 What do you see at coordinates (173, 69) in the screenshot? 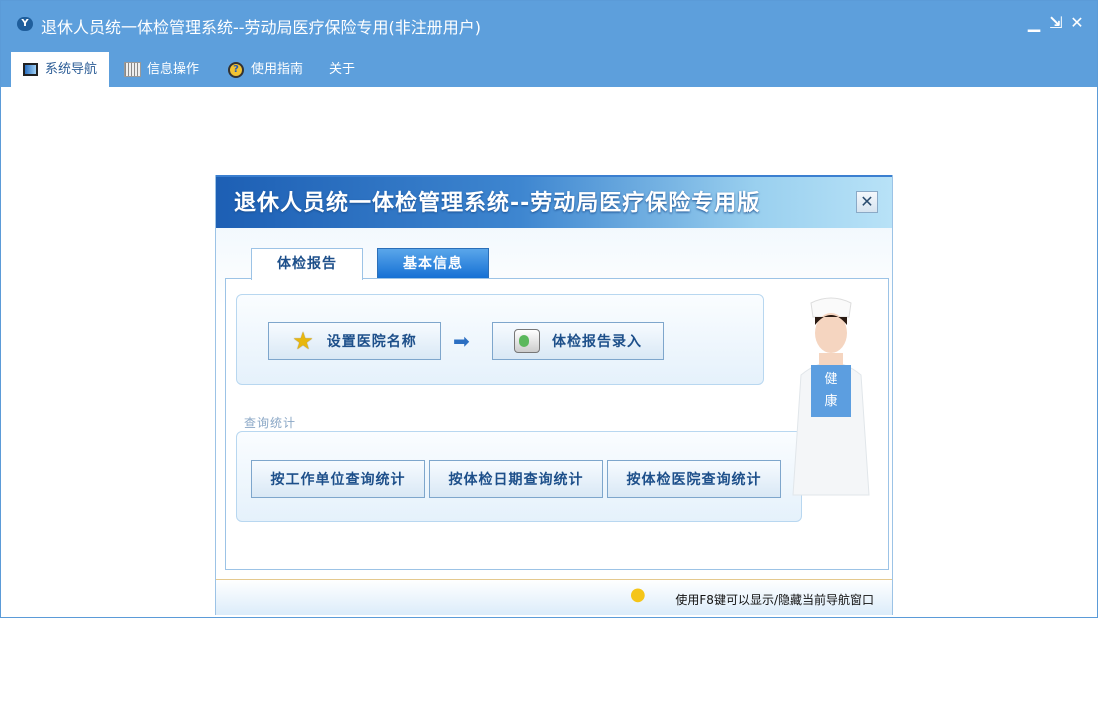
I see `tab-label: 信息操作` at bounding box center [173, 69].